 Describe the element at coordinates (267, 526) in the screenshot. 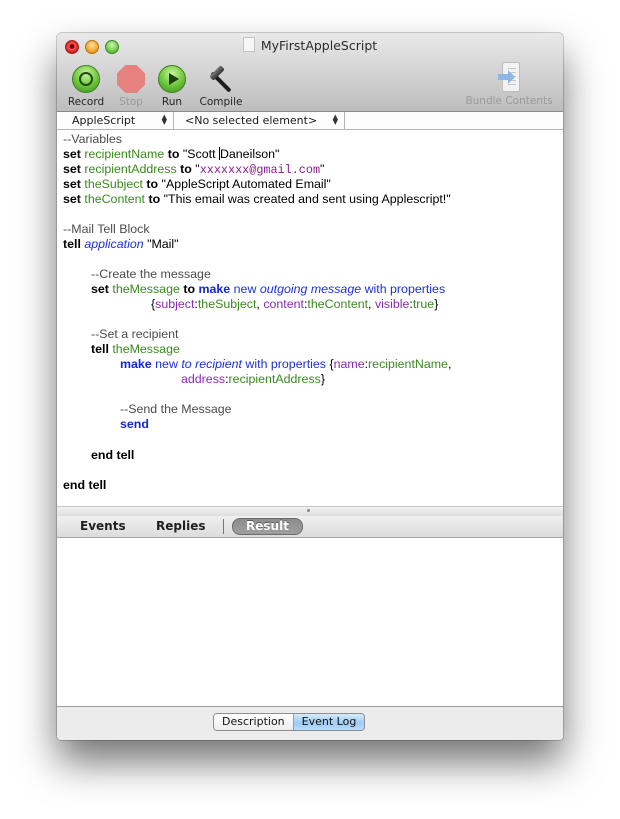

I see `tab-result: Result` at that location.